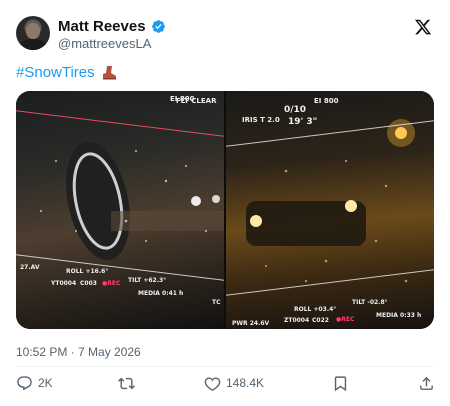  I want to click on rec-indicator-right: ●REC, so click(345, 319).